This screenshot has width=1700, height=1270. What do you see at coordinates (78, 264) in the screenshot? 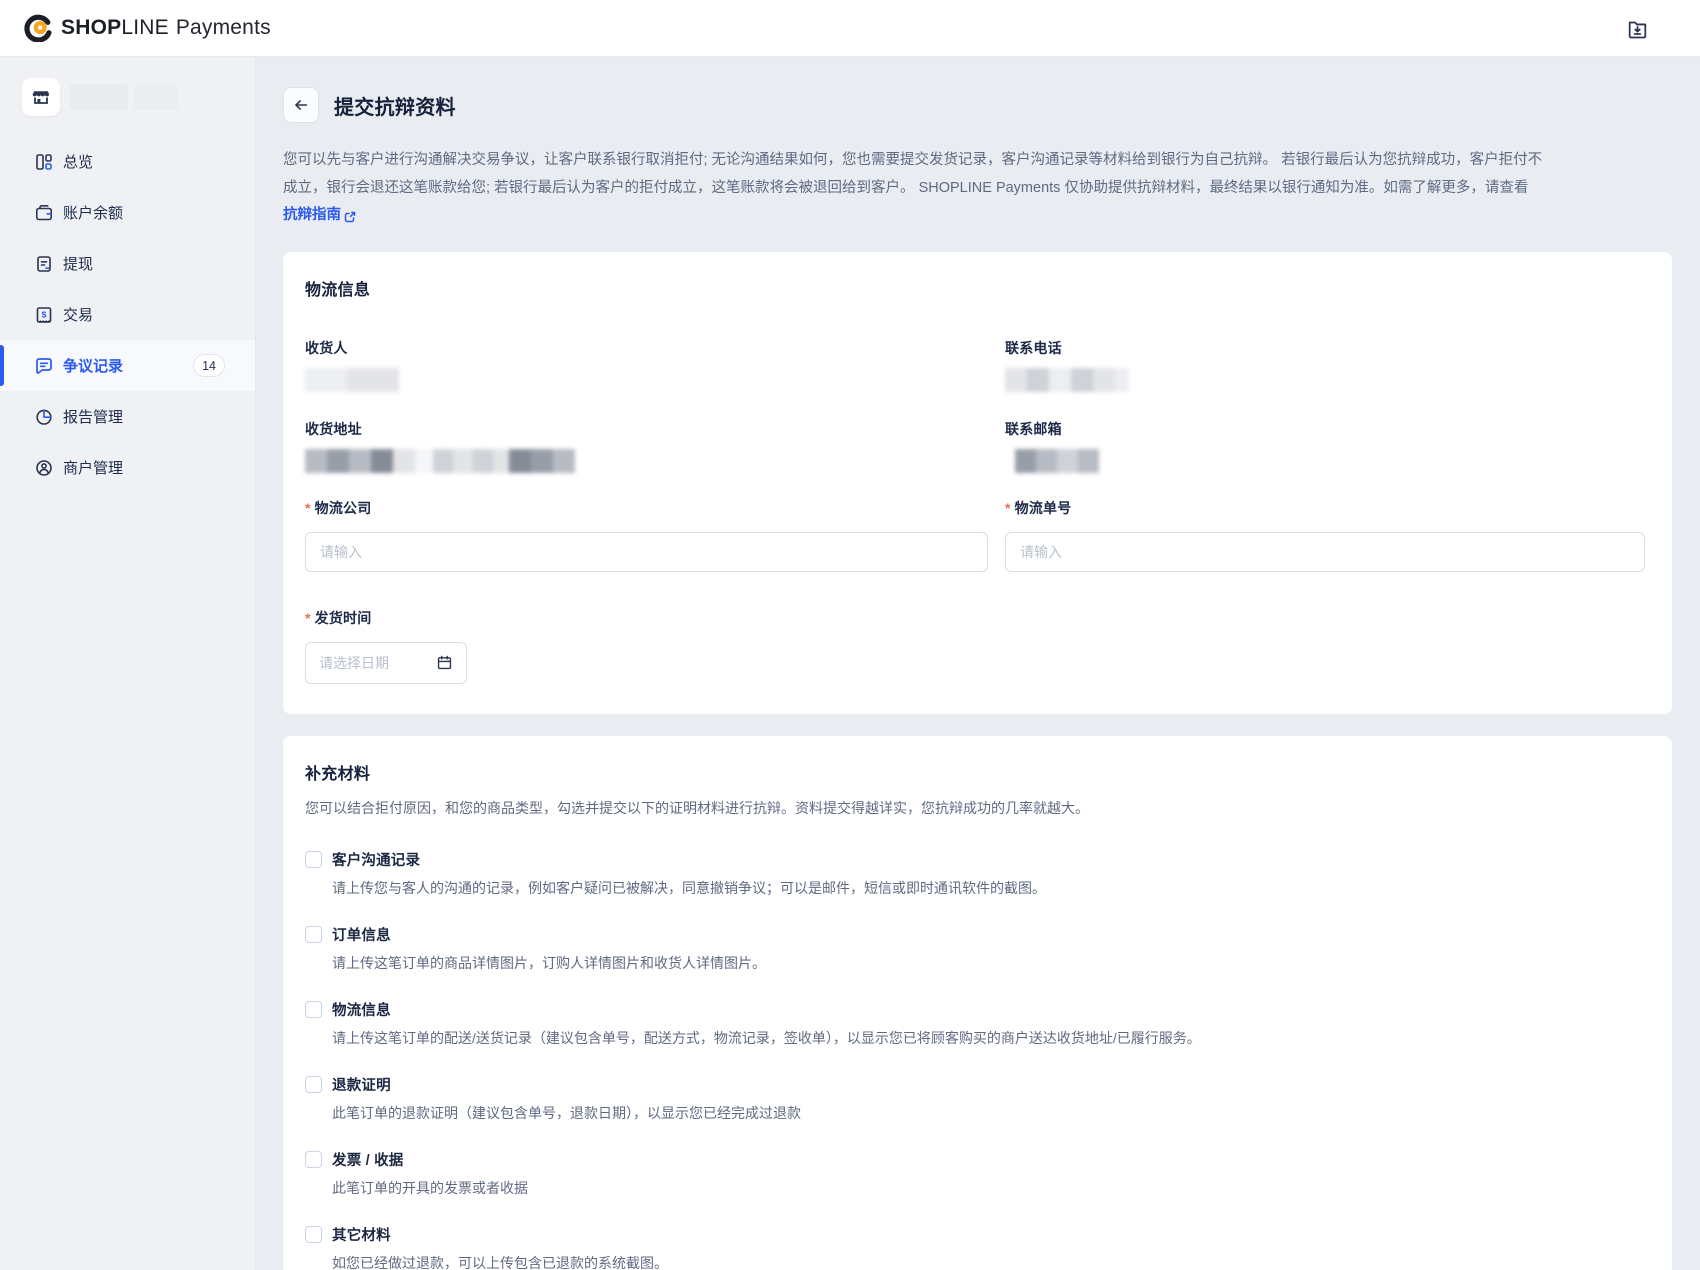
I see `sidebar-item-label: 提现` at bounding box center [78, 264].